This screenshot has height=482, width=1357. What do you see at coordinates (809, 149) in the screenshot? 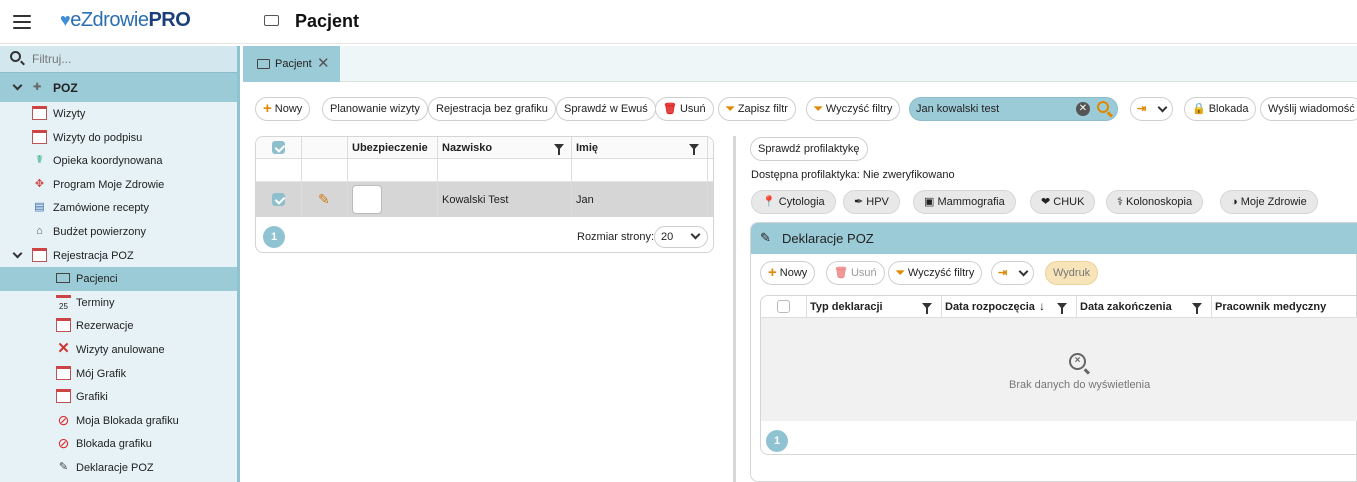
I see `check-prevention-button: Sprawdź profilaktykę` at bounding box center [809, 149].